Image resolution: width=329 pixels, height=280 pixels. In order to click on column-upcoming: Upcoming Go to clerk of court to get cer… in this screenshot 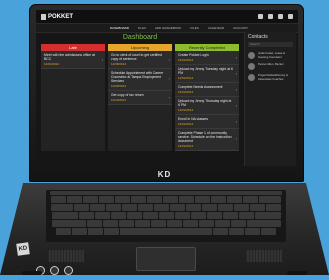, I will do `click(140, 97)`.